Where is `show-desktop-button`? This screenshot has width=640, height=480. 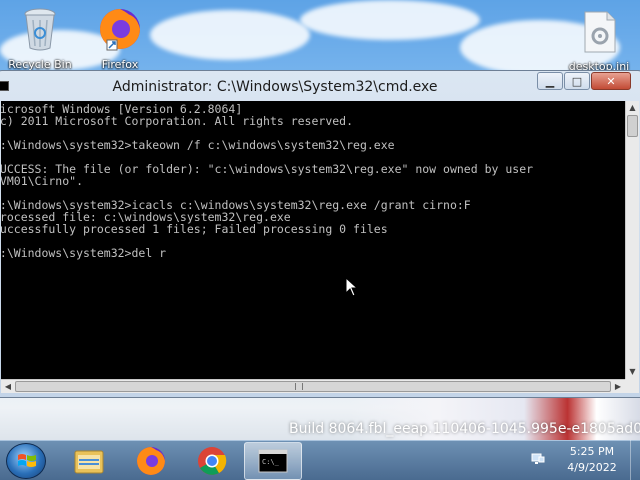 show-desktop-button is located at coordinates (635, 460).